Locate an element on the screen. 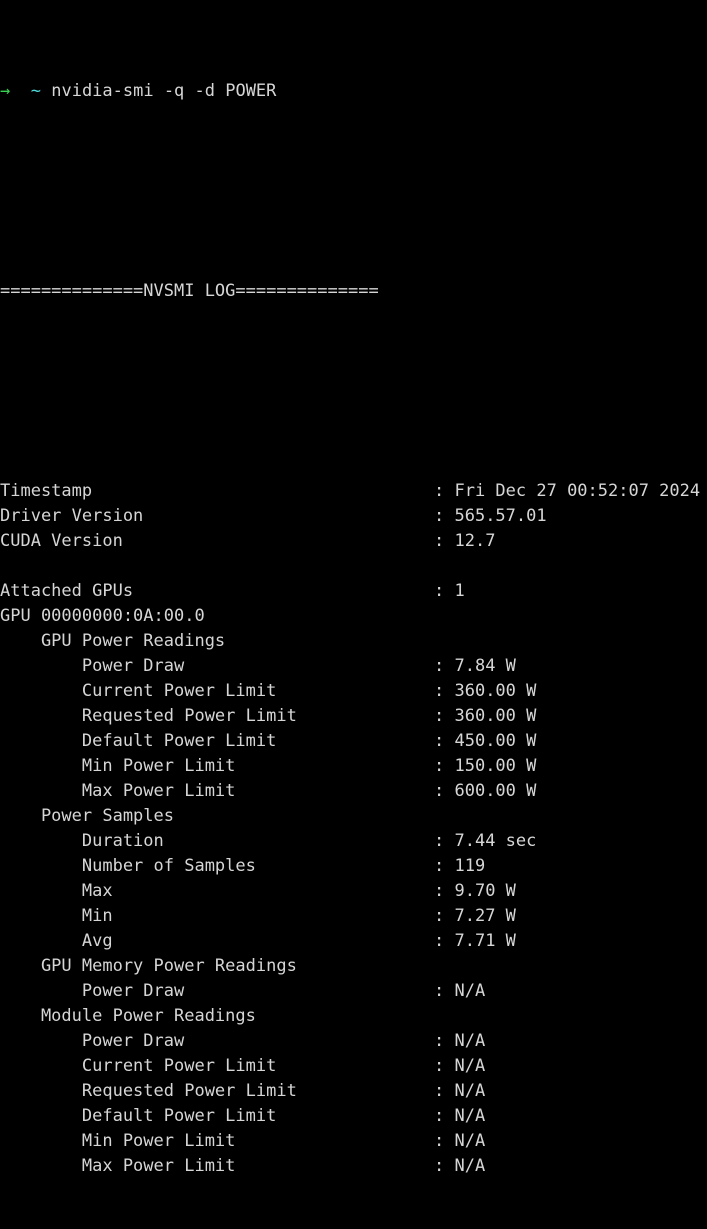 The image size is (707, 1229). output-row-gpu-current-power-limit: Current Power Limit: 360.00 W is located at coordinates (353, 691).